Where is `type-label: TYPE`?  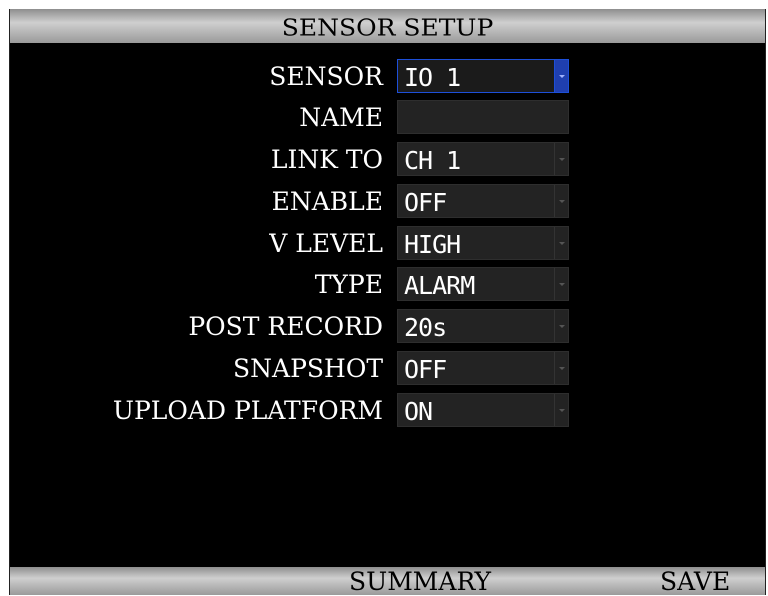
type-label: TYPE is located at coordinates (348, 284).